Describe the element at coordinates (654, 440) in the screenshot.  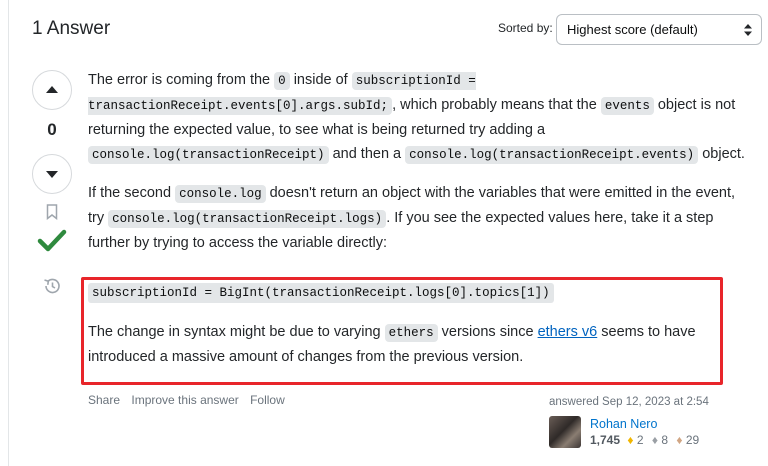
I see `silver-badge-icon: ♦` at that location.